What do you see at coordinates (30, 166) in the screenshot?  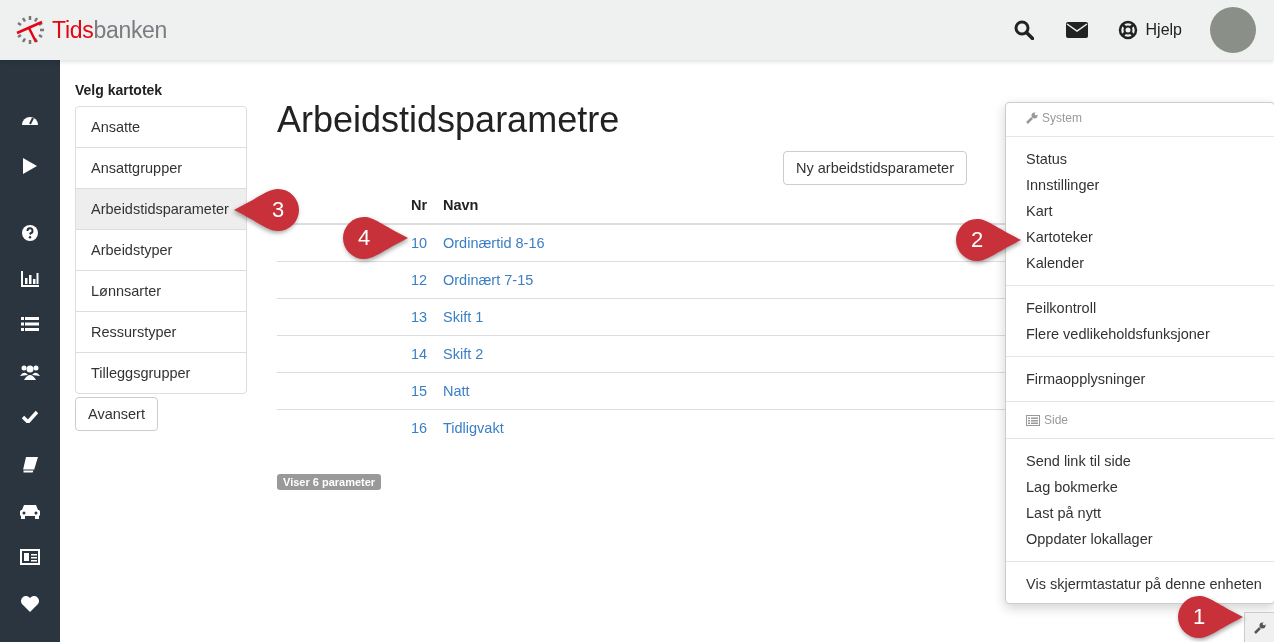 I see `play-icon` at bounding box center [30, 166].